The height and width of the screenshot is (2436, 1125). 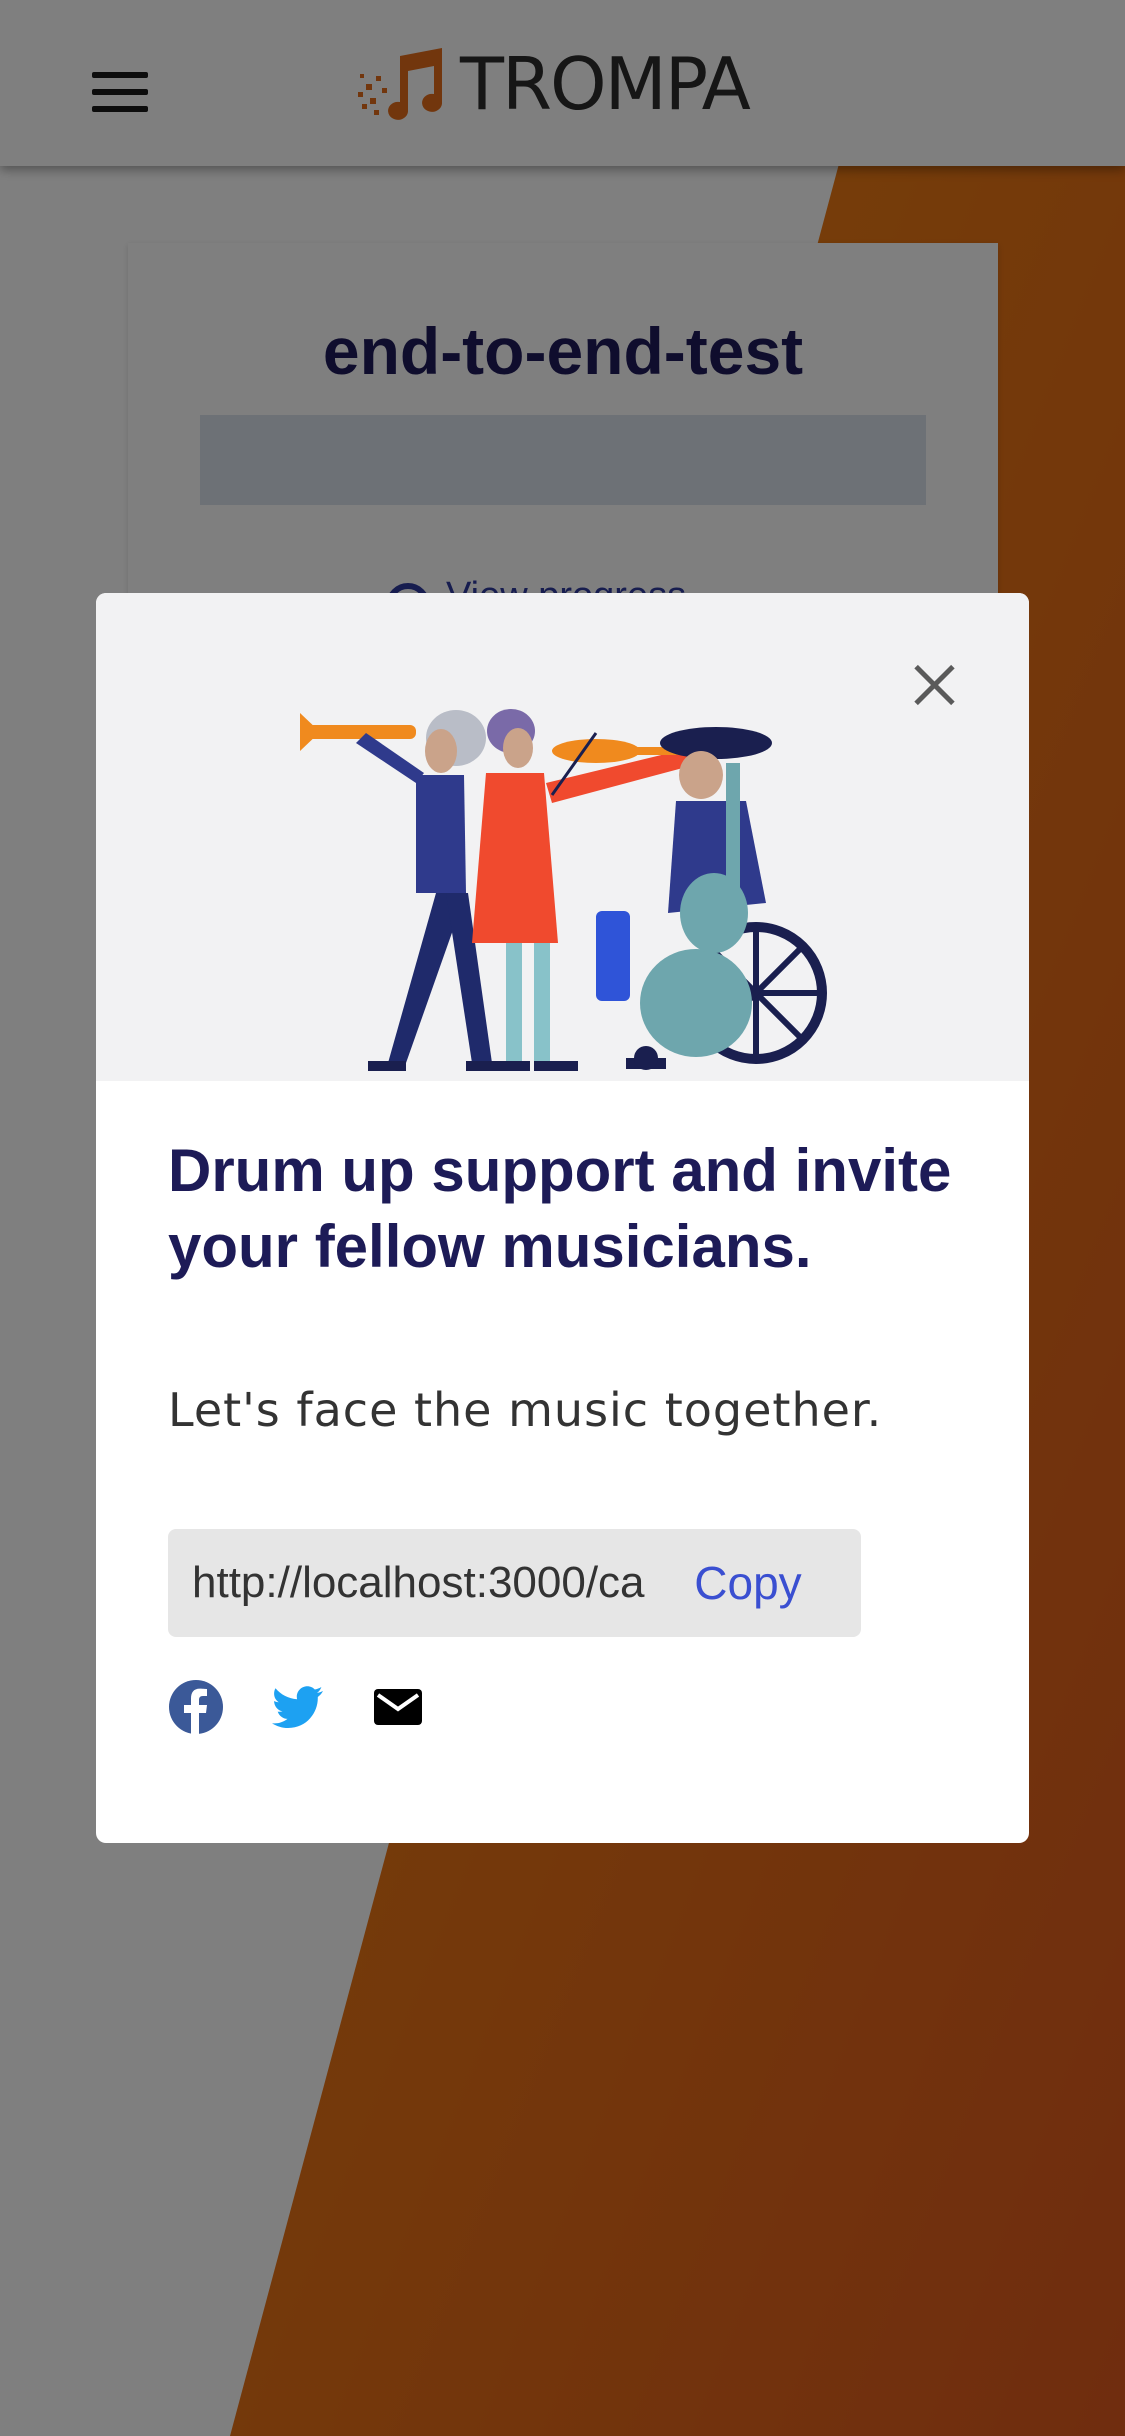 I want to click on mail-icon, so click(x=398, y=1707).